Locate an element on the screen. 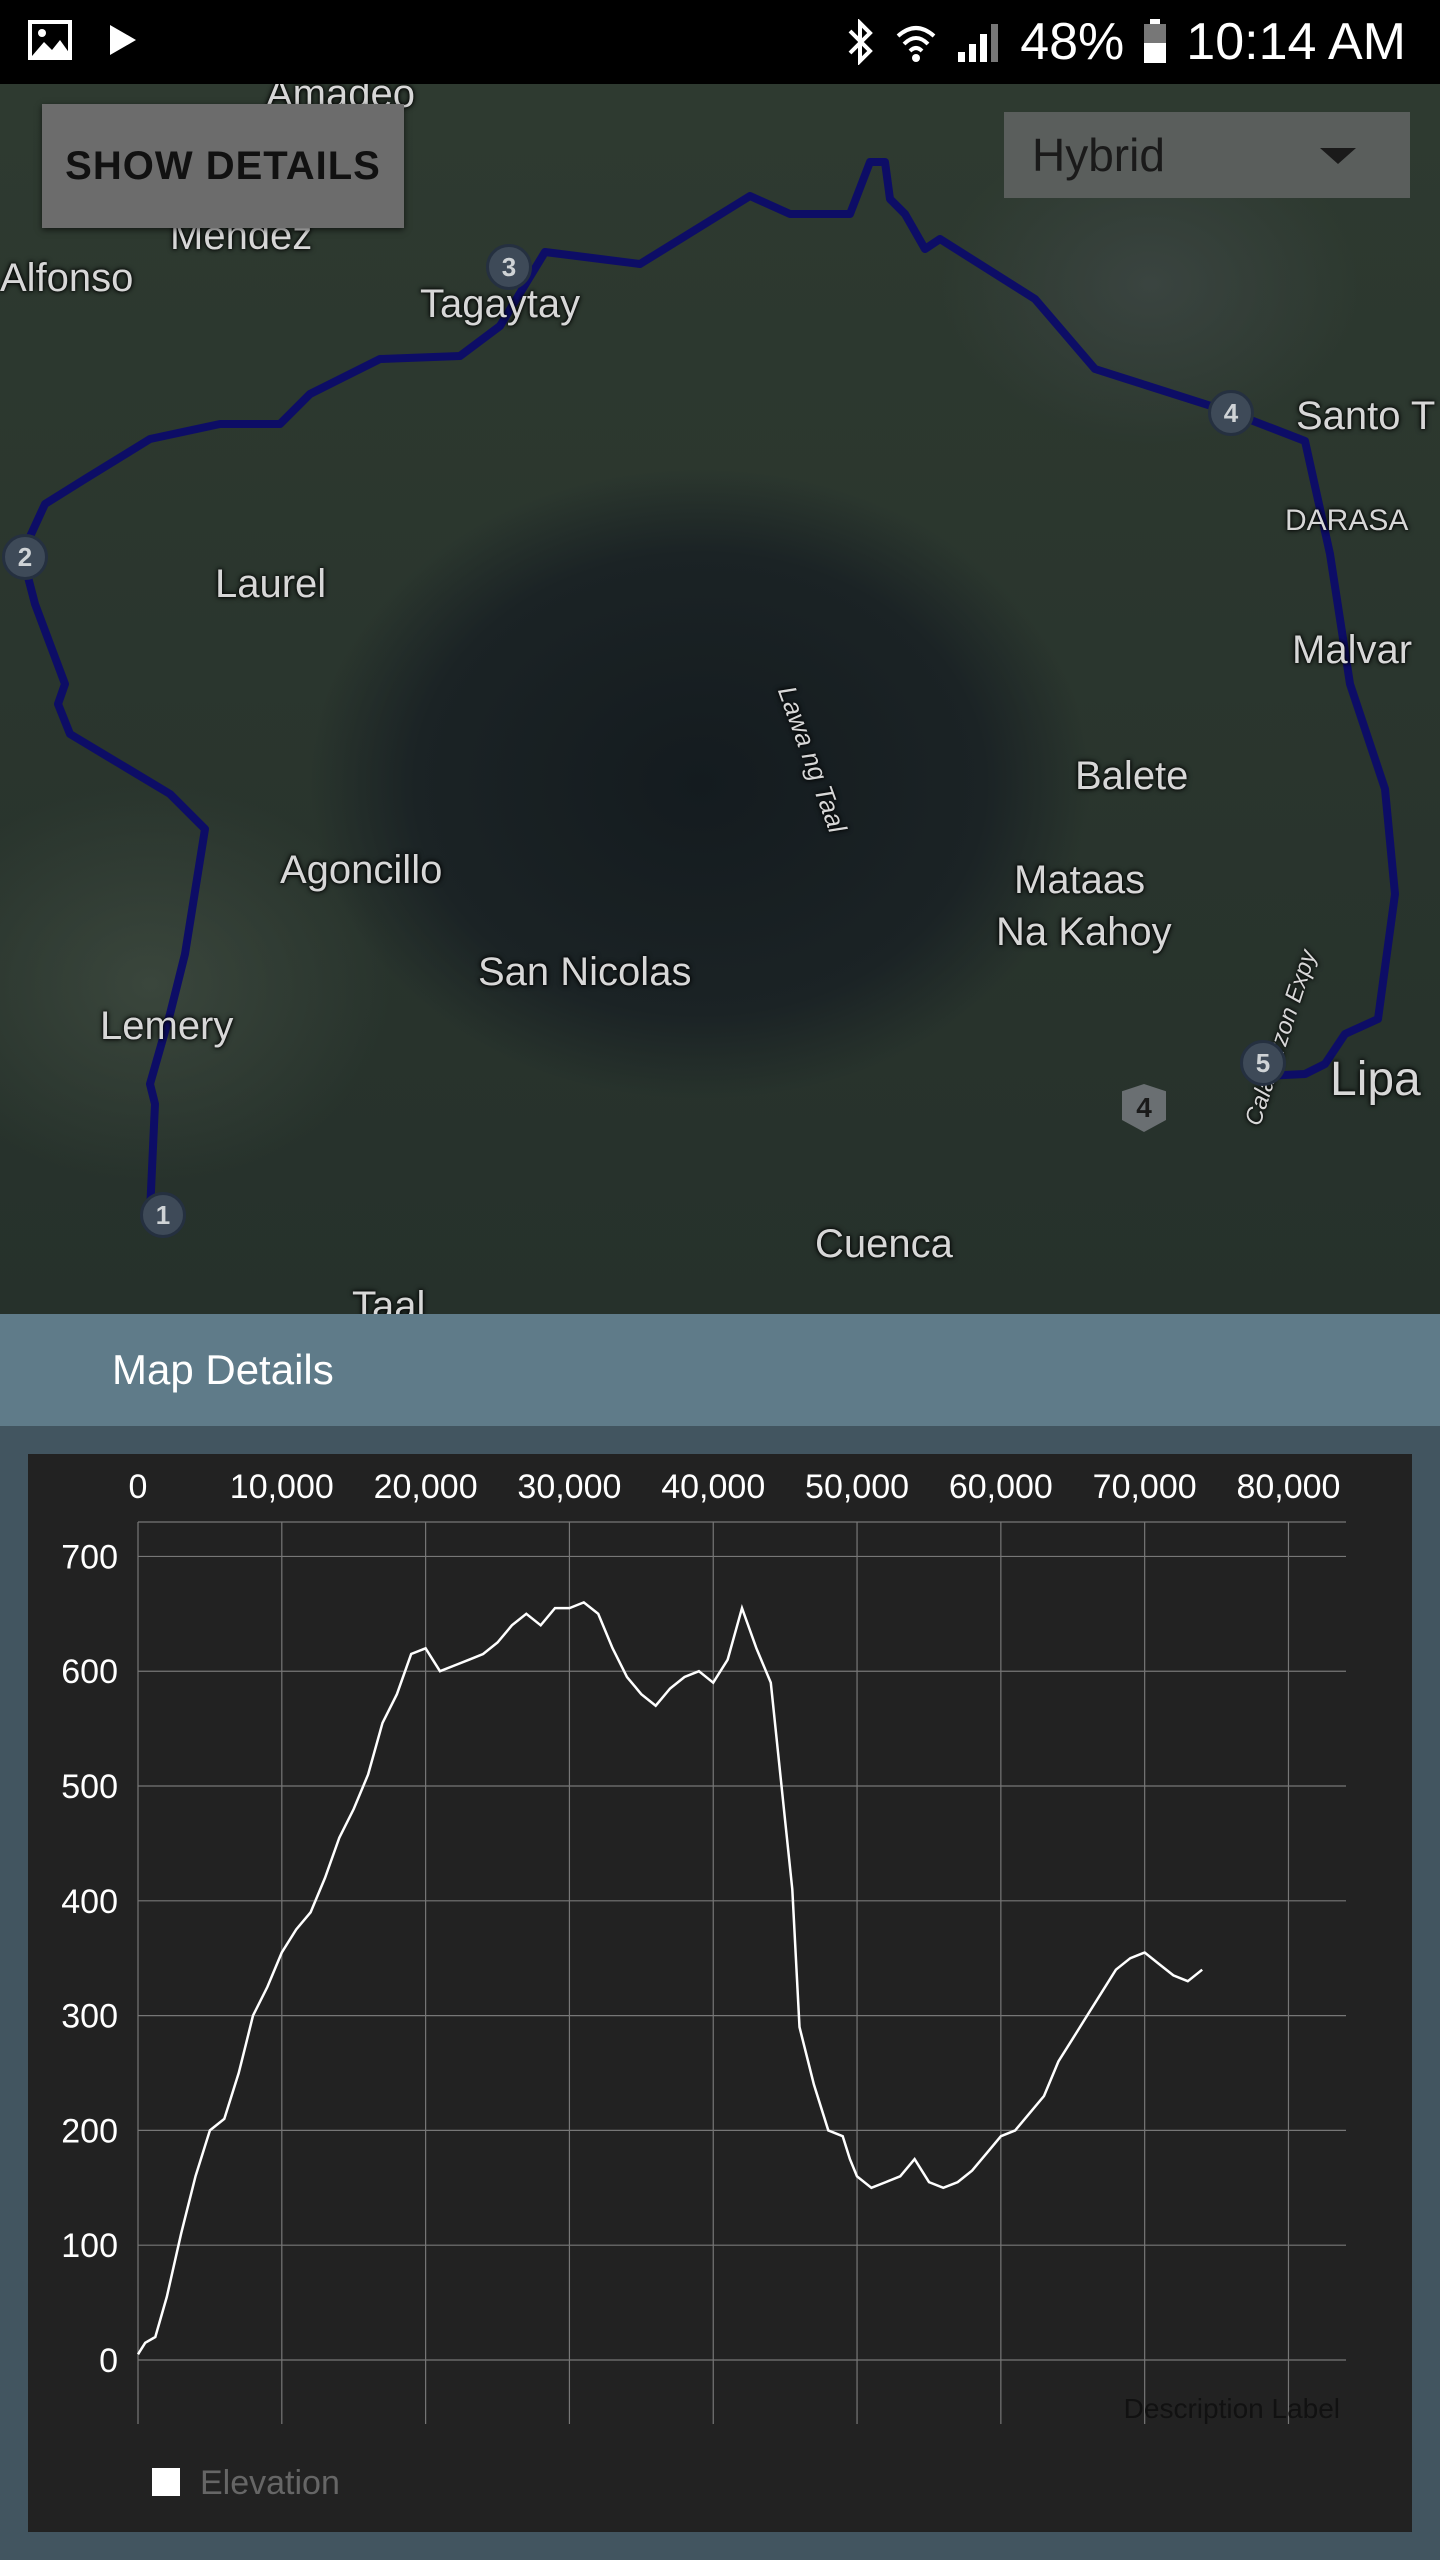  map-label-san-nicolas: San Nicolas is located at coordinates (585, 972).